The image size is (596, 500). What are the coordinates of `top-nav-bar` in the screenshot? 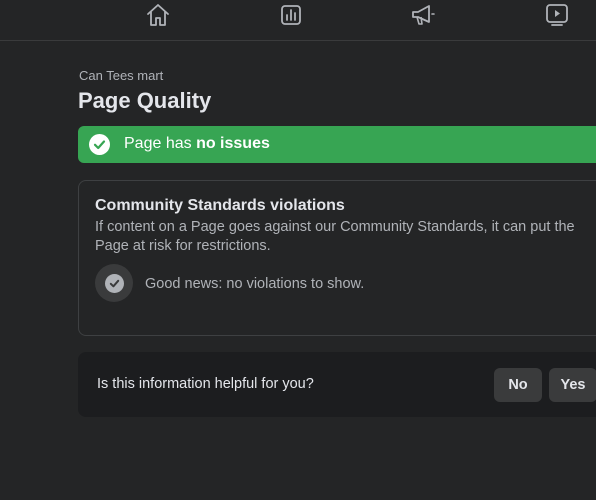 It's located at (298, 20).